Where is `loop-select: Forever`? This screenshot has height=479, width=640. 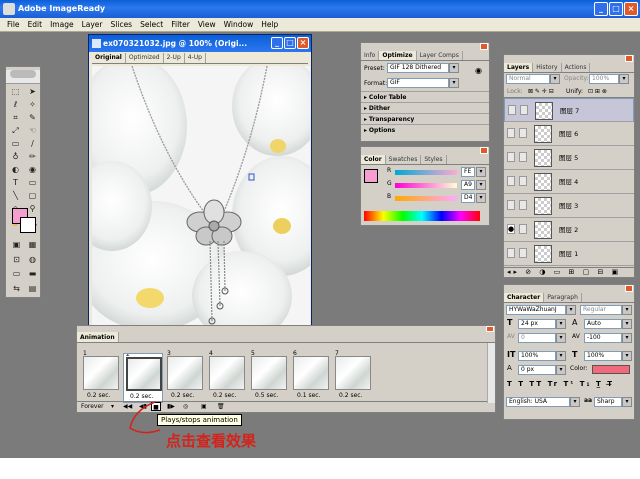
loop-select: Forever is located at coordinates (92, 407).